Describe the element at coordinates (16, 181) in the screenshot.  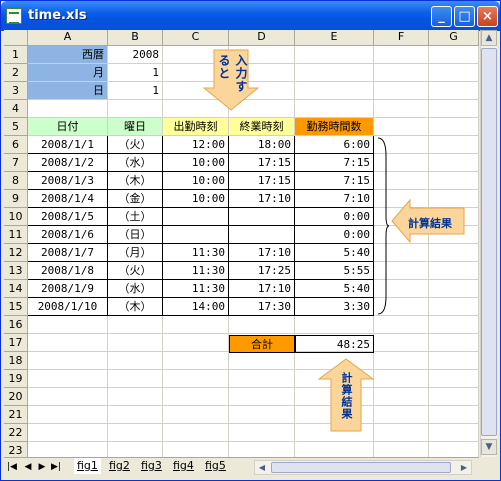
I see `row-header: 8` at that location.